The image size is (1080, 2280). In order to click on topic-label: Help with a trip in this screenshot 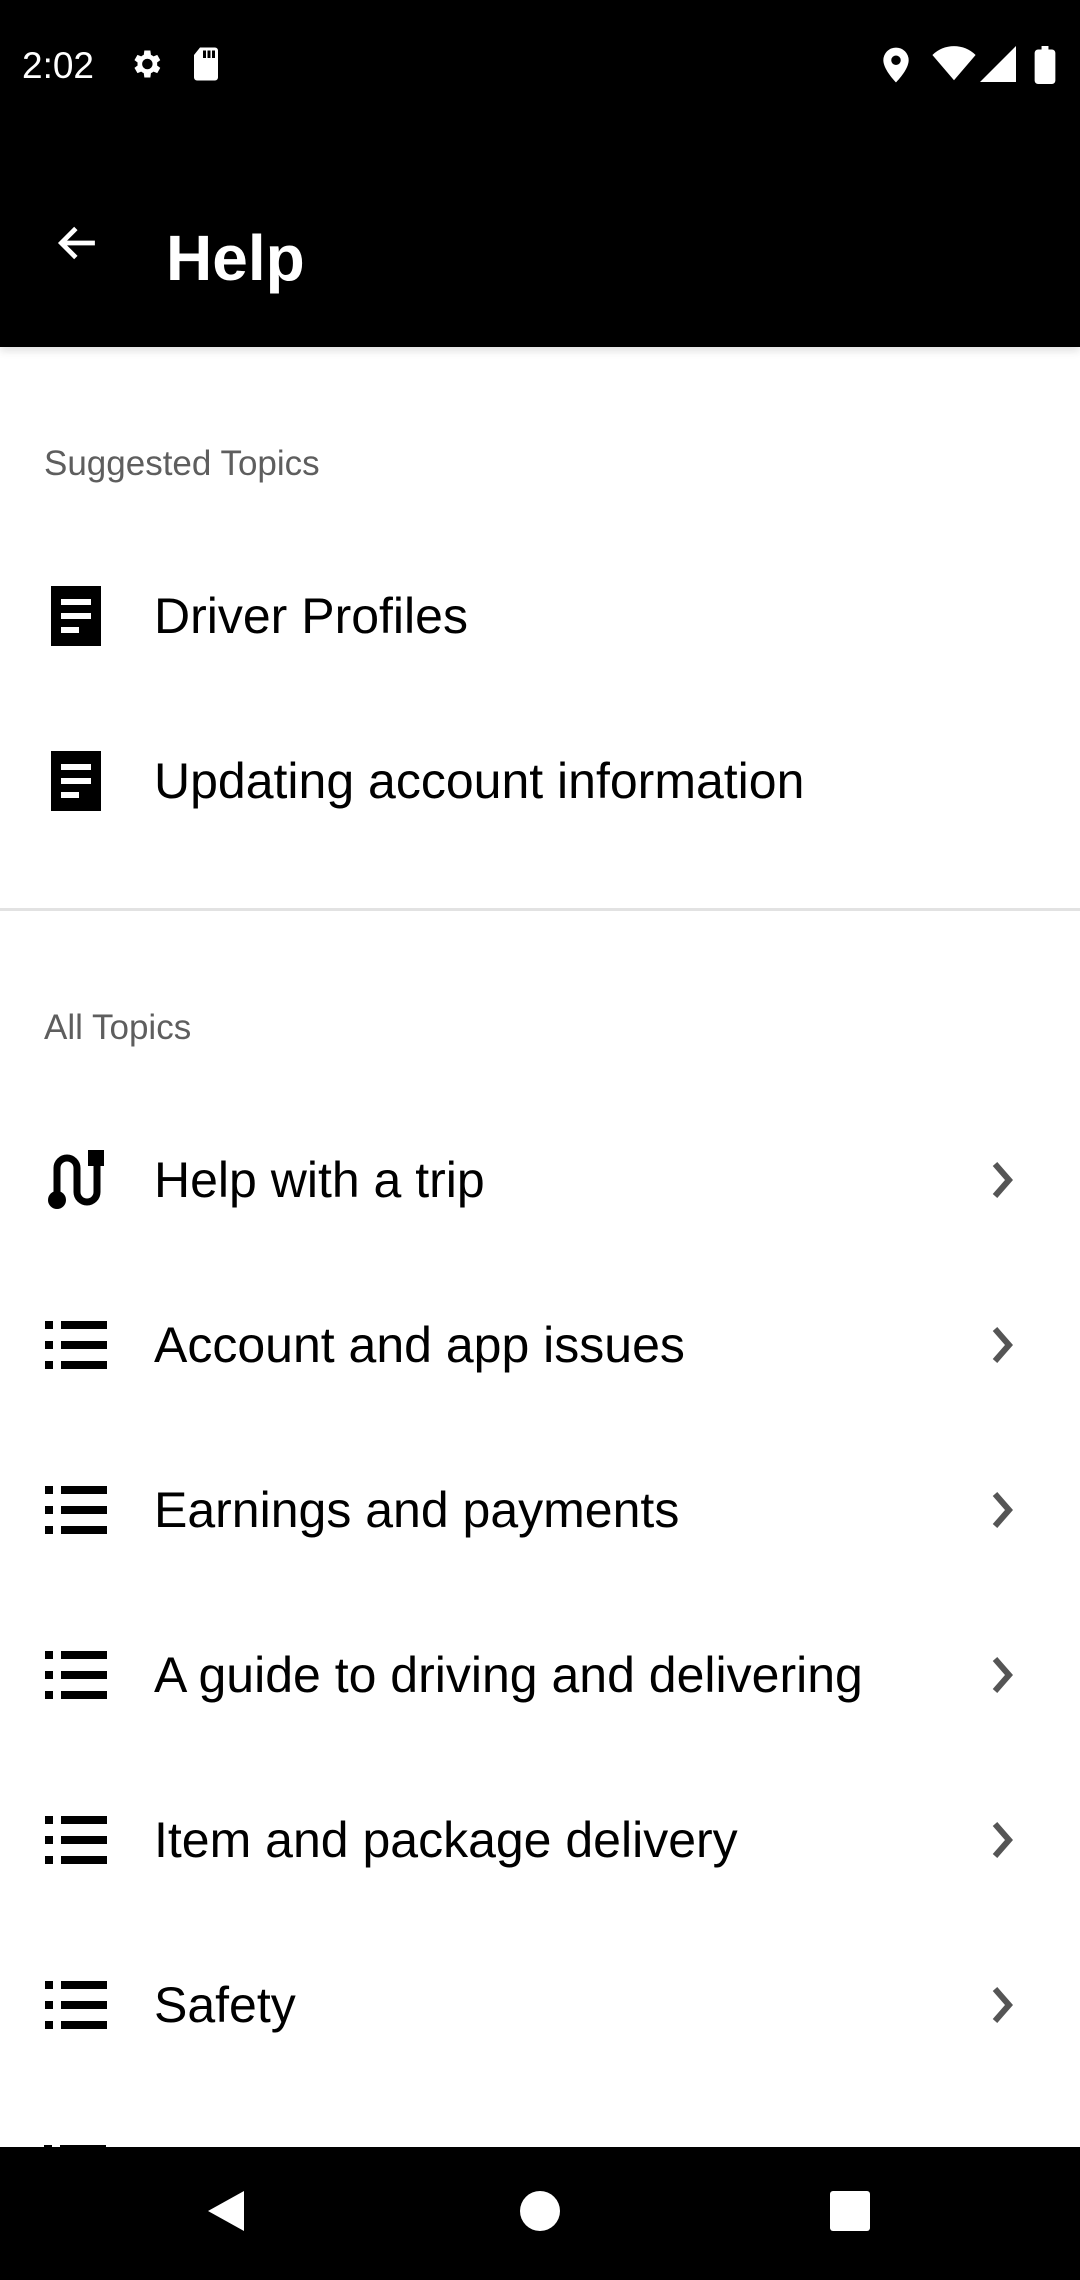, I will do `click(319, 1179)`.